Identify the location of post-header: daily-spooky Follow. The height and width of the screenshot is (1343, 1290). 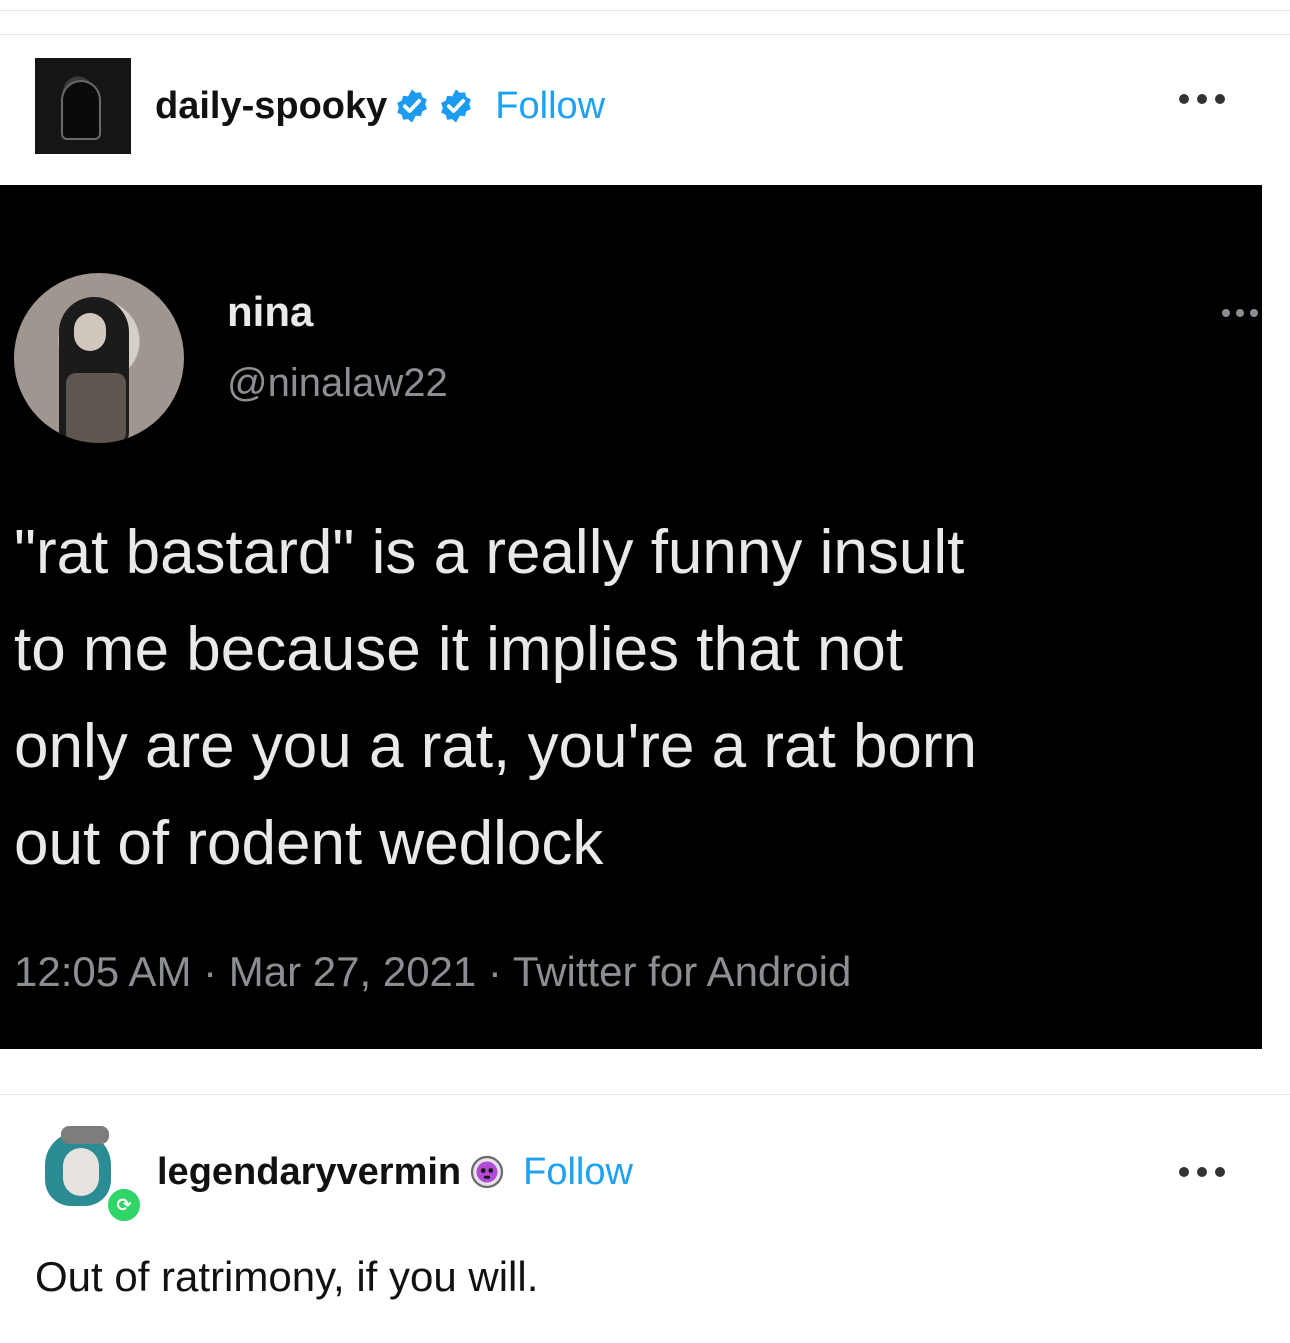
(635, 106).